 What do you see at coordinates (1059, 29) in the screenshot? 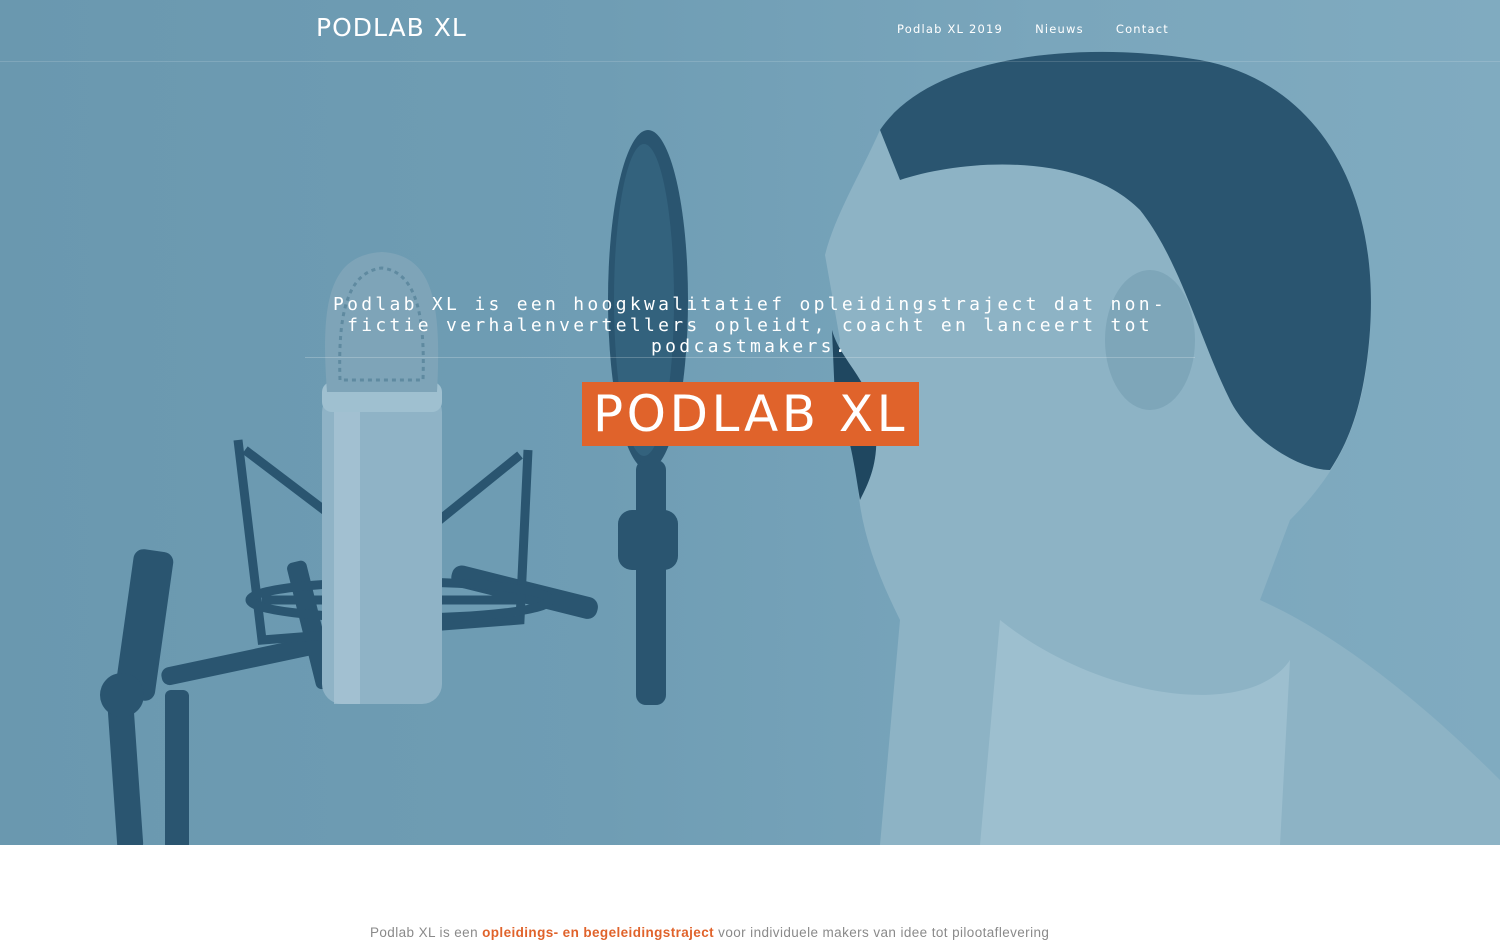
I see `nav-link-nieuws: Nieuws` at bounding box center [1059, 29].